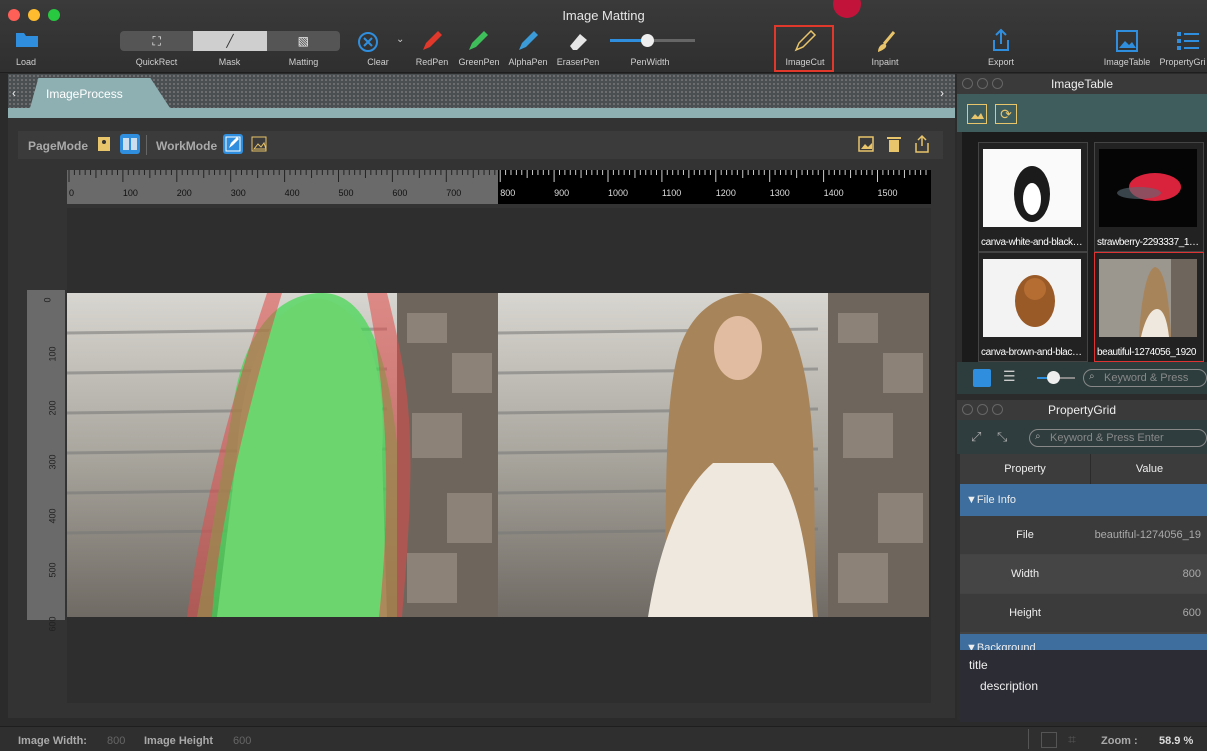  I want to click on matting-icon: ▧, so click(303, 41).